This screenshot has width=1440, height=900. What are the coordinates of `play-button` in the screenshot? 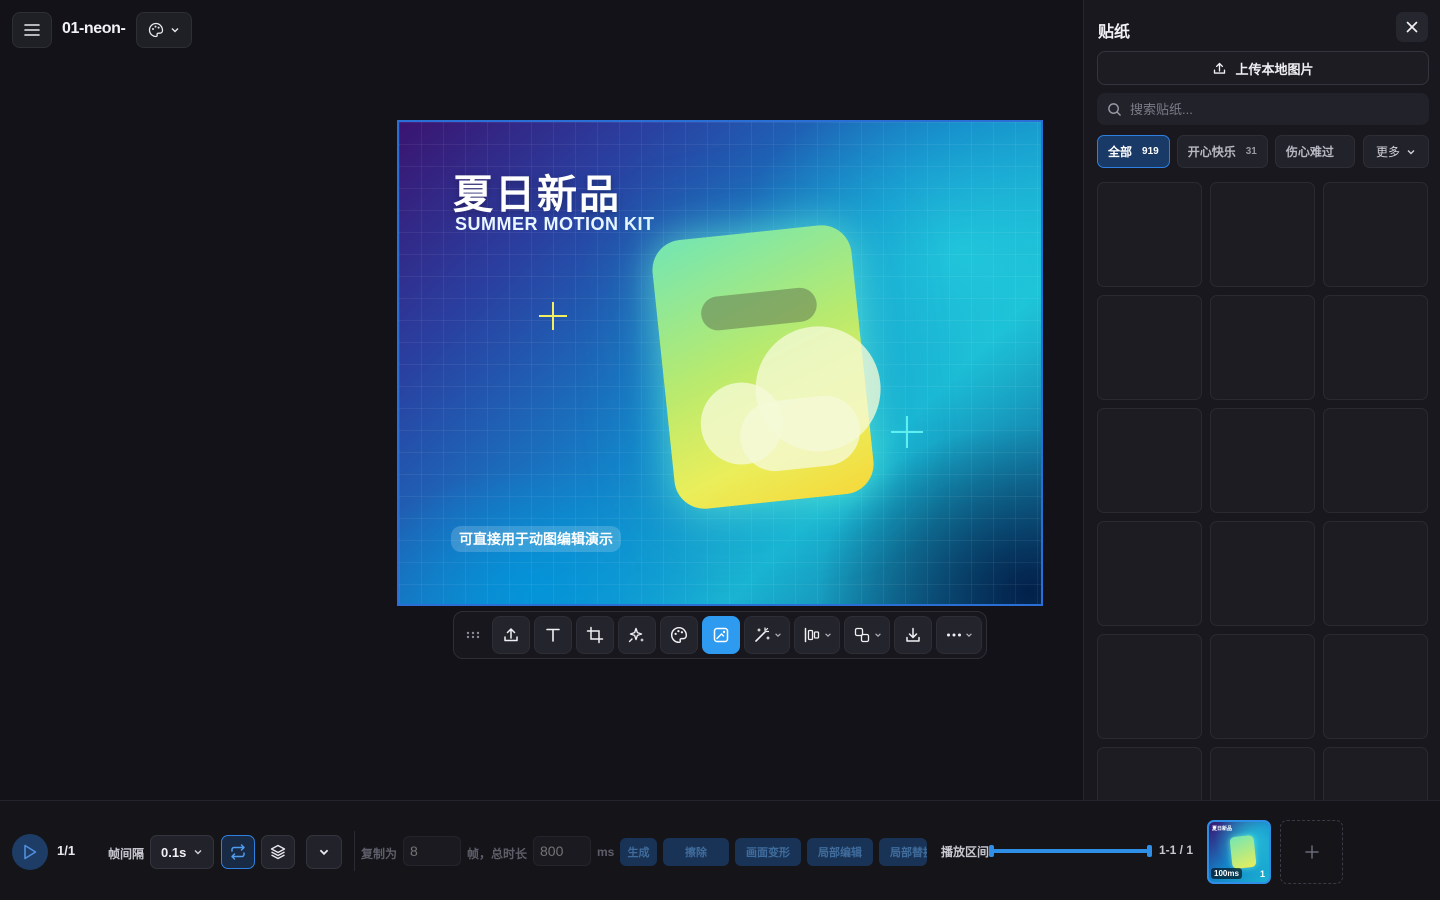 It's located at (30, 852).